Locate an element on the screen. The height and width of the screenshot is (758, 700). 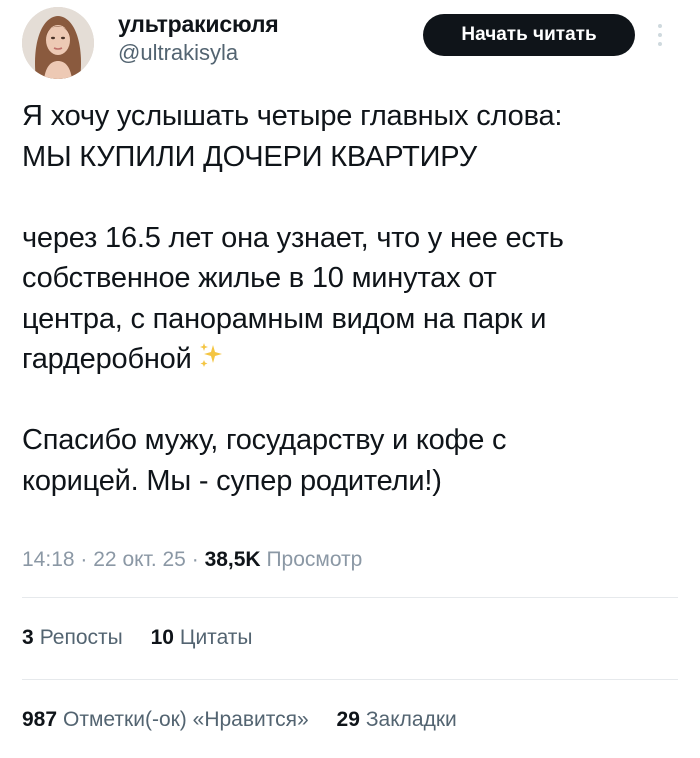
tweet-header: ультракисюля @ultrakisyla Начать читать is located at coordinates (350, 50).